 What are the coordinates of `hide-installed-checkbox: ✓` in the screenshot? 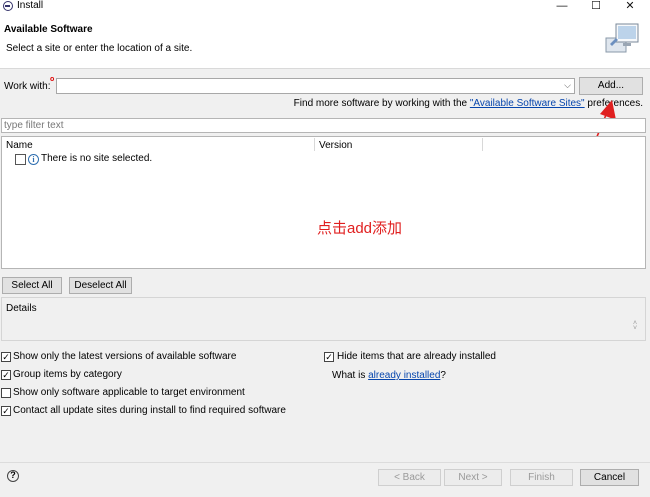 It's located at (329, 357).